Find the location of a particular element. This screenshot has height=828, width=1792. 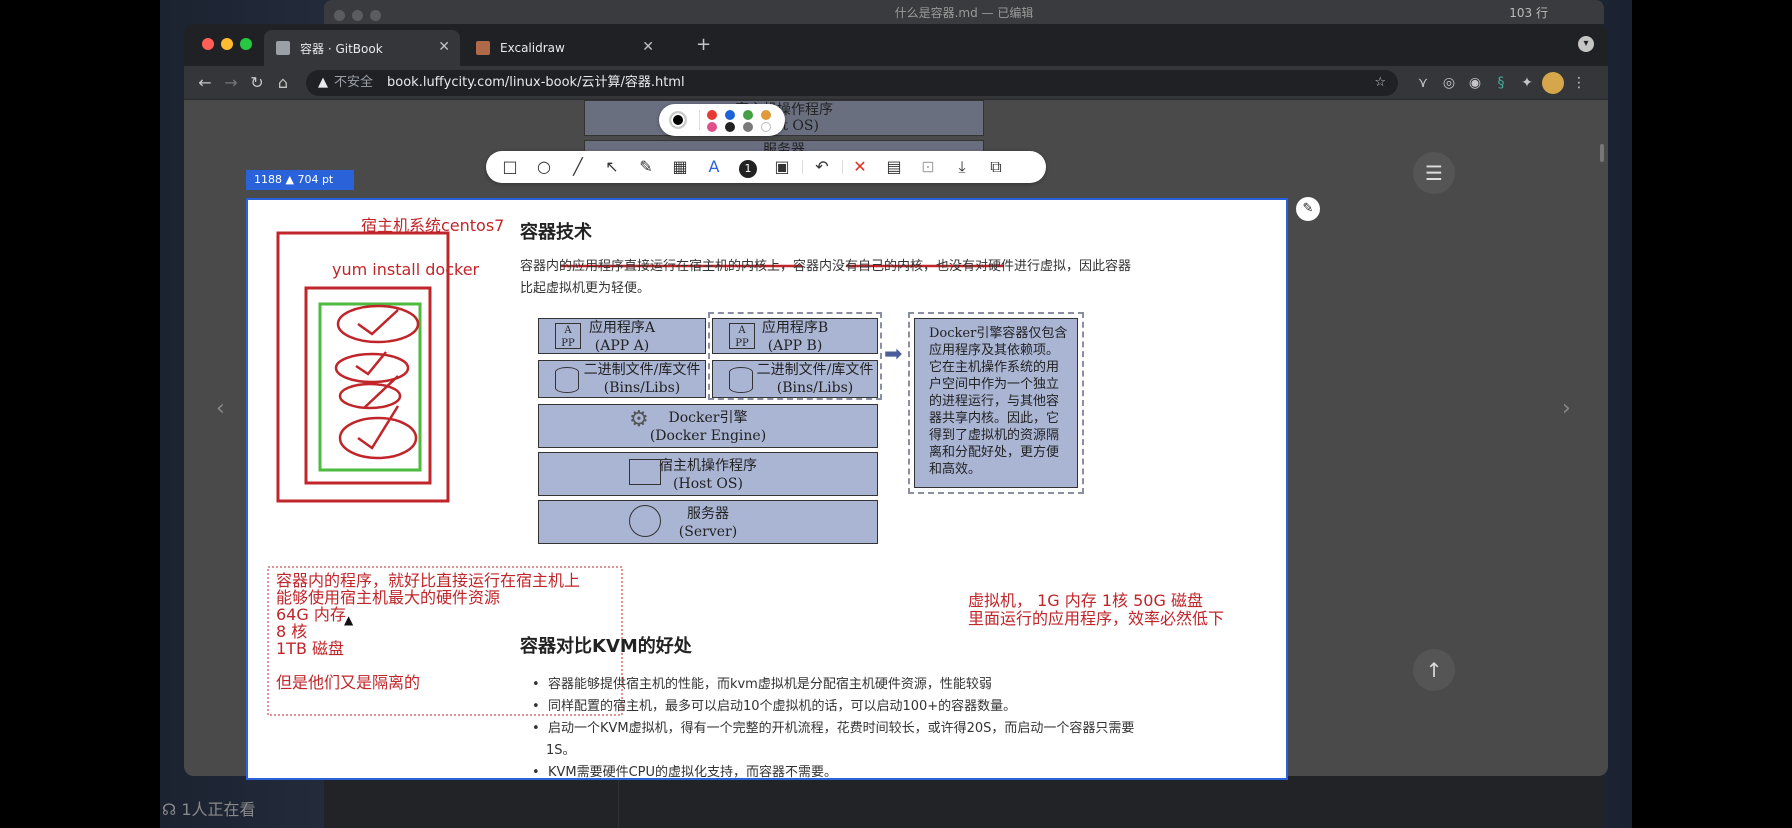

hostos-label: 宿主机操作程序 is located at coordinates (708, 466).